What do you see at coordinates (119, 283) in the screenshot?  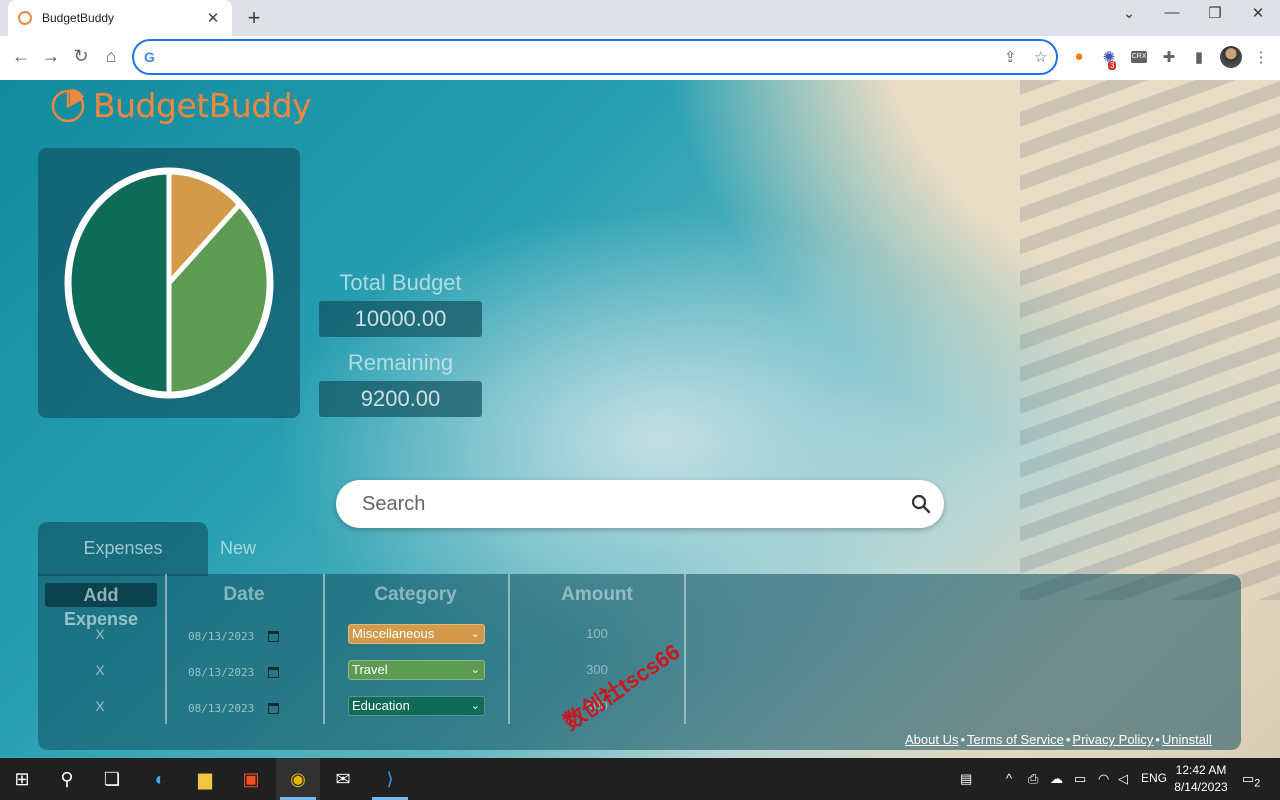 I see `pie-slice-education` at bounding box center [119, 283].